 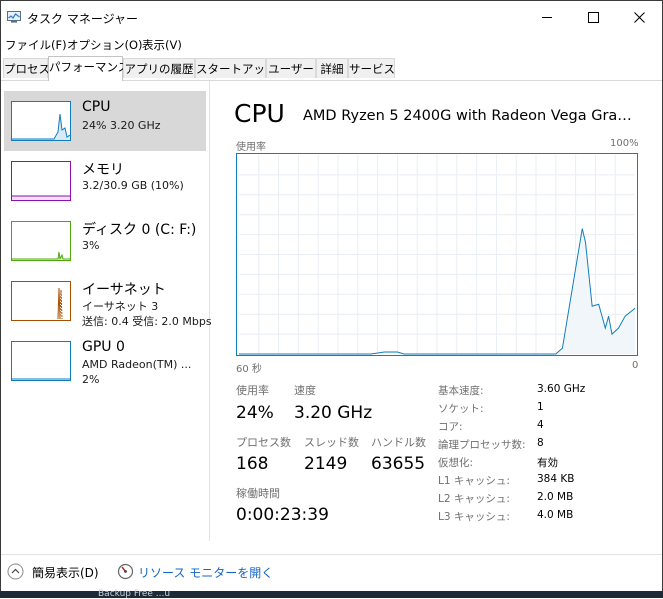 I want to click on tab-details: 詳細, so click(x=332, y=68).